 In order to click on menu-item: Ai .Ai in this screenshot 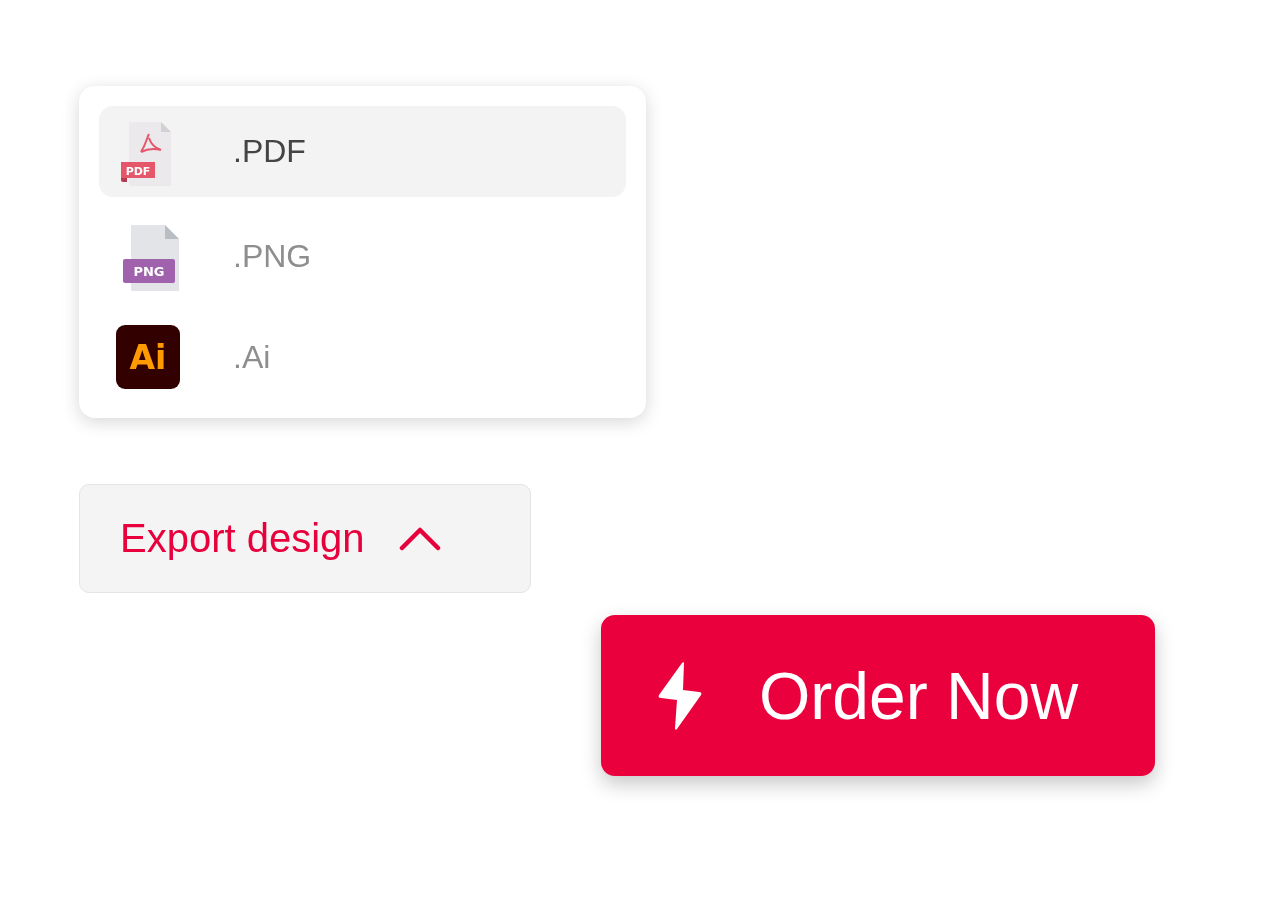, I will do `click(362, 357)`.